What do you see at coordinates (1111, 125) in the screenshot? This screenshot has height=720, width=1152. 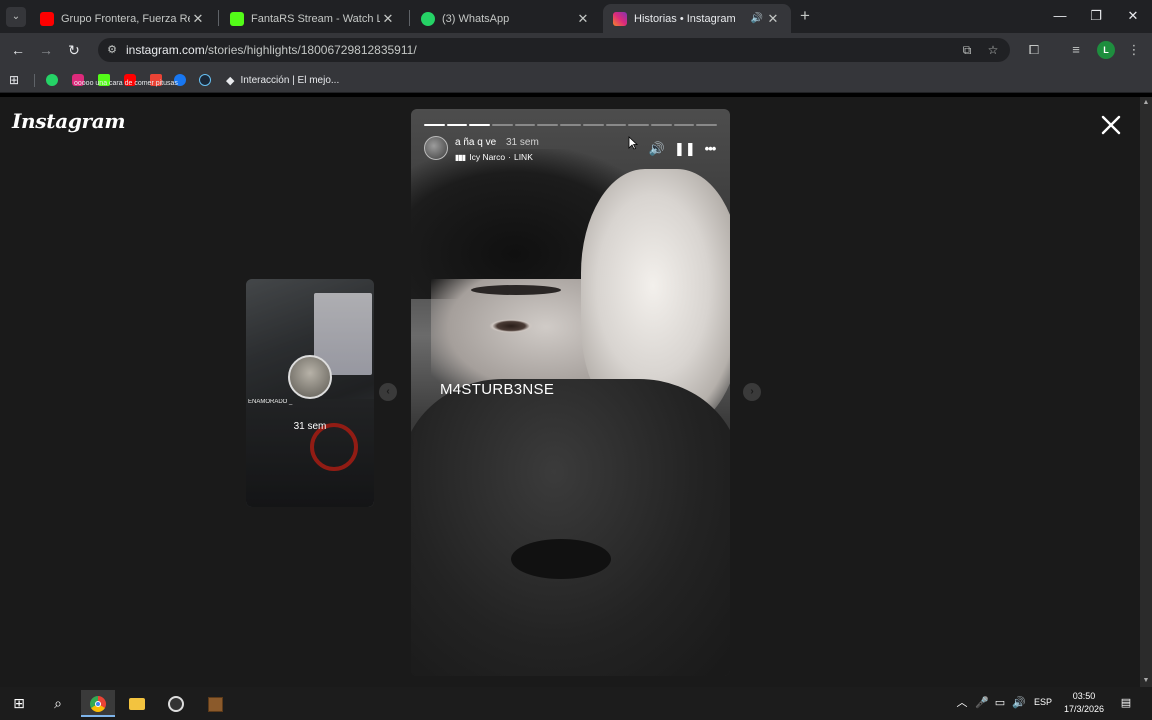 I see `close-icon` at bounding box center [1111, 125].